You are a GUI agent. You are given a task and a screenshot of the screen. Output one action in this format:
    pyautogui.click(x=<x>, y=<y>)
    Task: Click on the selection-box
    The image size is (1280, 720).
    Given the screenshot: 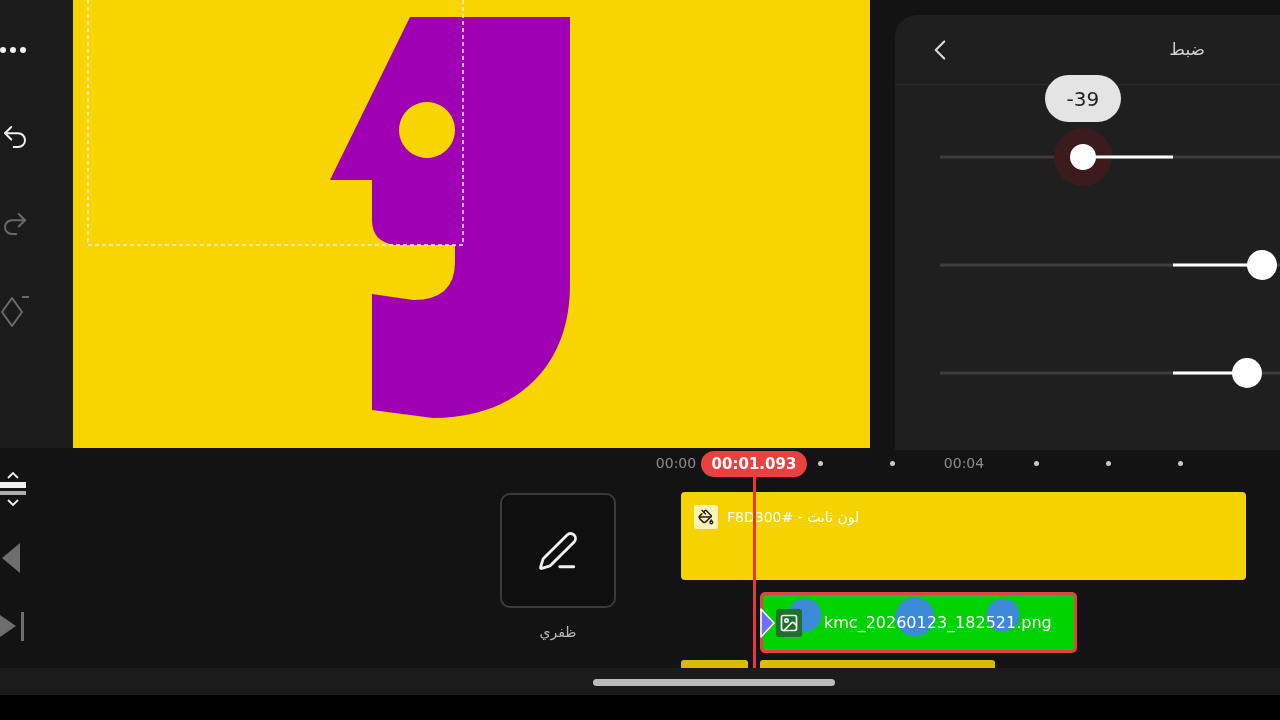 What is the action you would take?
    pyautogui.click(x=275, y=123)
    